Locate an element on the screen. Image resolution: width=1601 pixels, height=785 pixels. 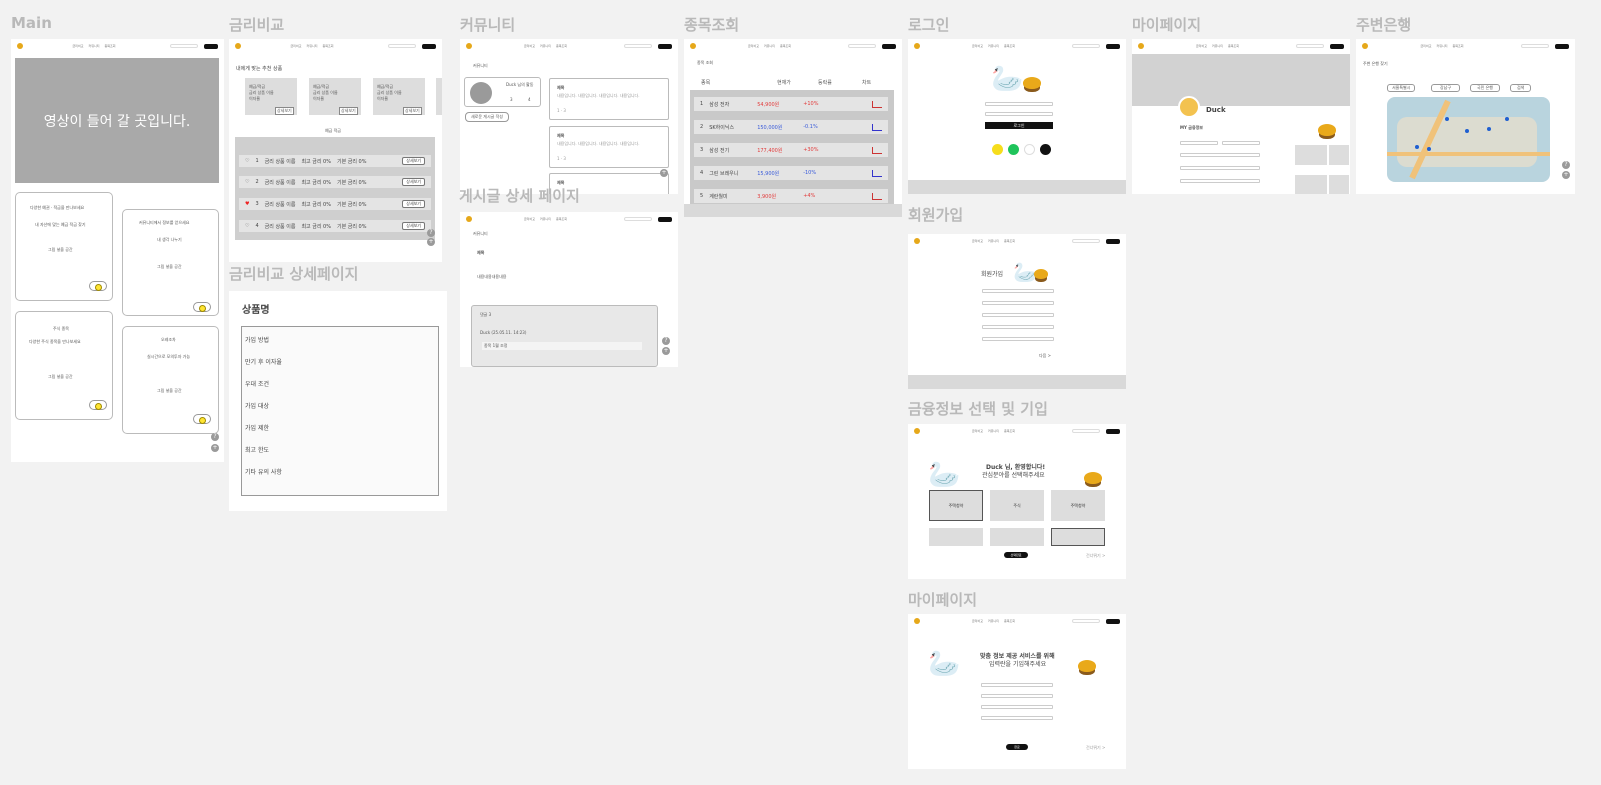
login-button: 로그인 is located at coordinates (1019, 125).